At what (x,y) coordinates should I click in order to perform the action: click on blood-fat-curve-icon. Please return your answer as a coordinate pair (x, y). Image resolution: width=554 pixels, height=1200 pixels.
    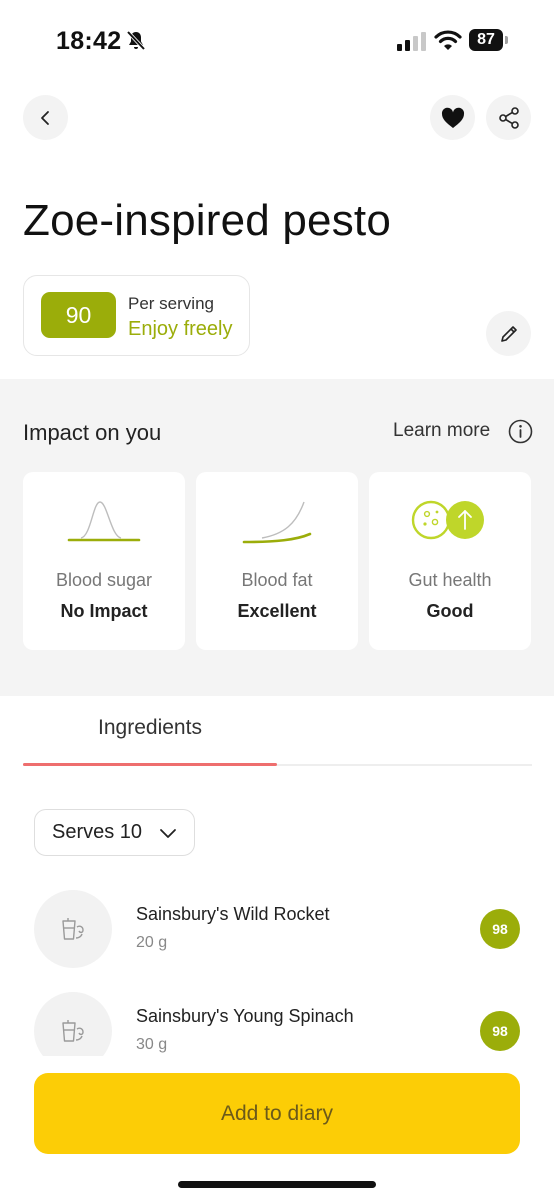
    Looking at the image, I should click on (277, 522).